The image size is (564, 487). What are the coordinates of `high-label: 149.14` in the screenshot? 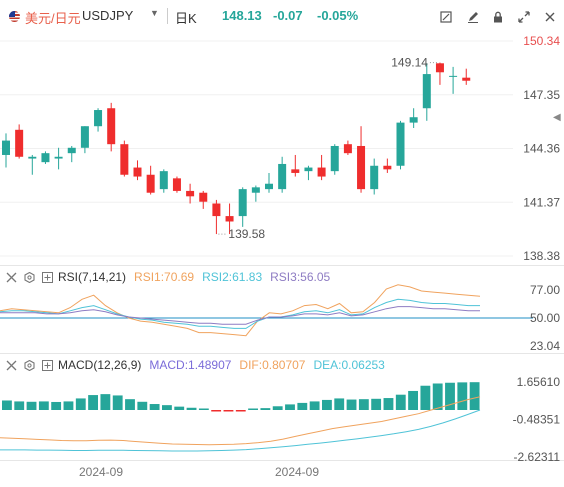 It's located at (409, 63).